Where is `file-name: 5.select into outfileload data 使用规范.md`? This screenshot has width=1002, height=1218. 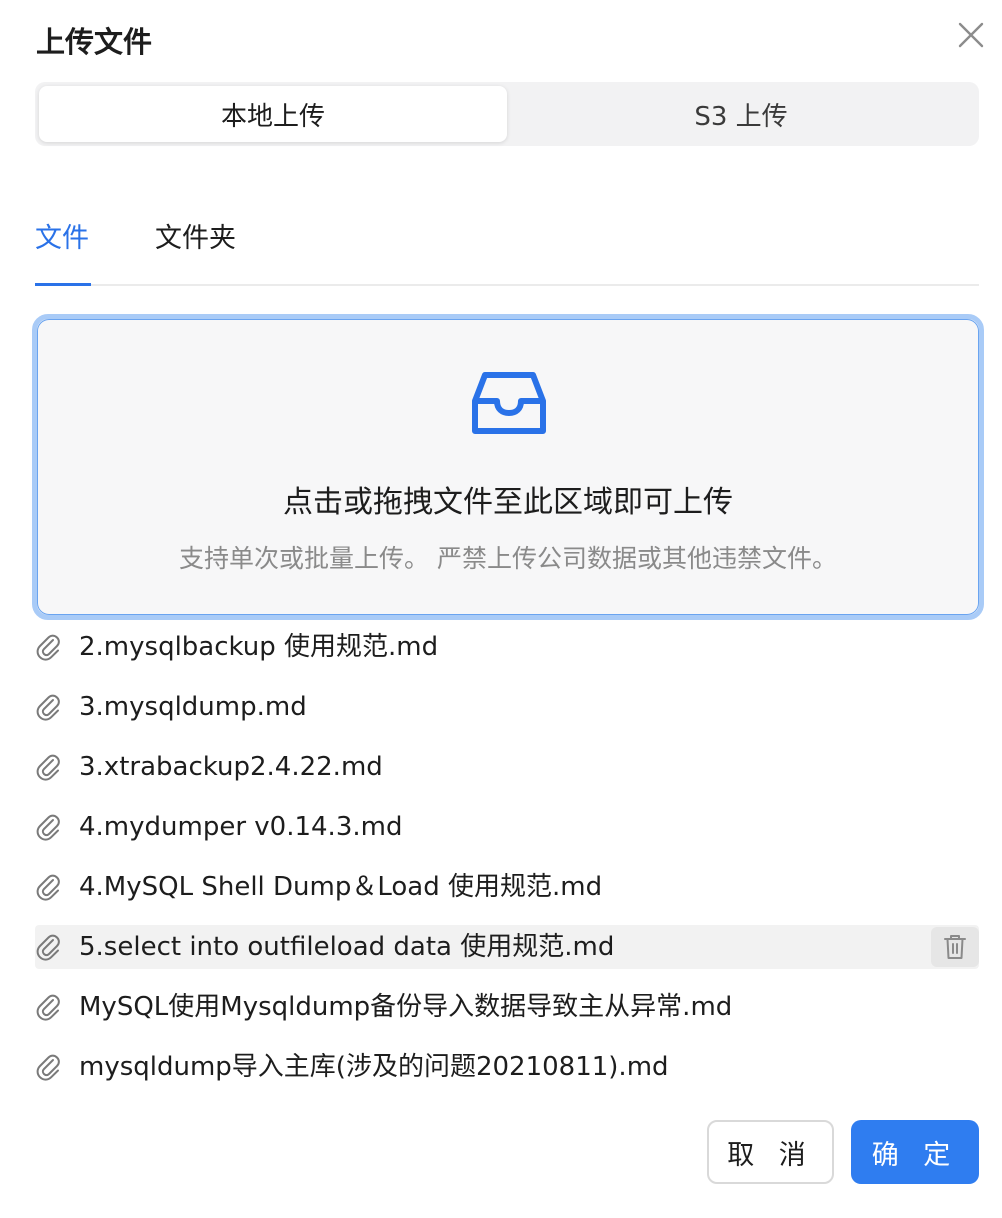
file-name: 5.select into outfileload data 使用规范.md is located at coordinates (347, 947).